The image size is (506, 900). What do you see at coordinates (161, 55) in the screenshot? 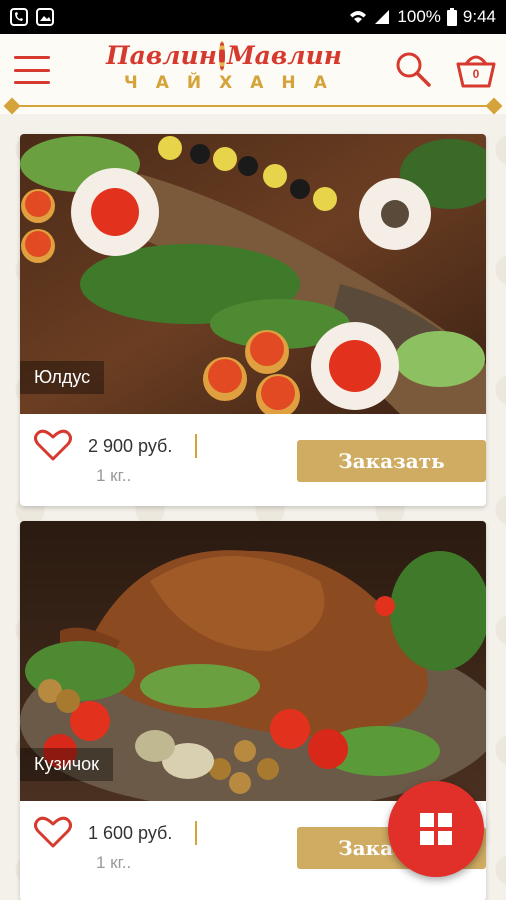
I see `logo-word-left: Павлин` at bounding box center [161, 55].